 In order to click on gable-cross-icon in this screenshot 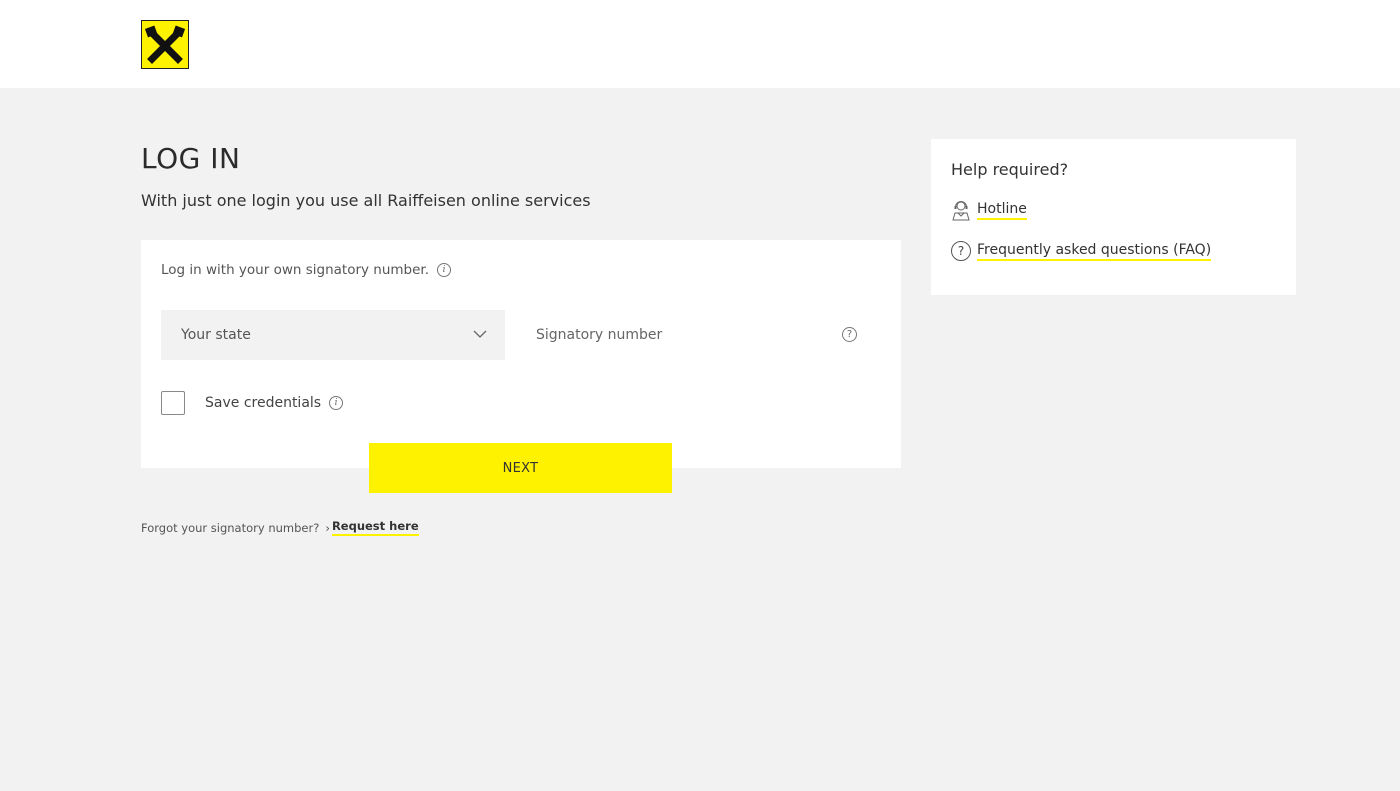, I will do `click(165, 44)`.